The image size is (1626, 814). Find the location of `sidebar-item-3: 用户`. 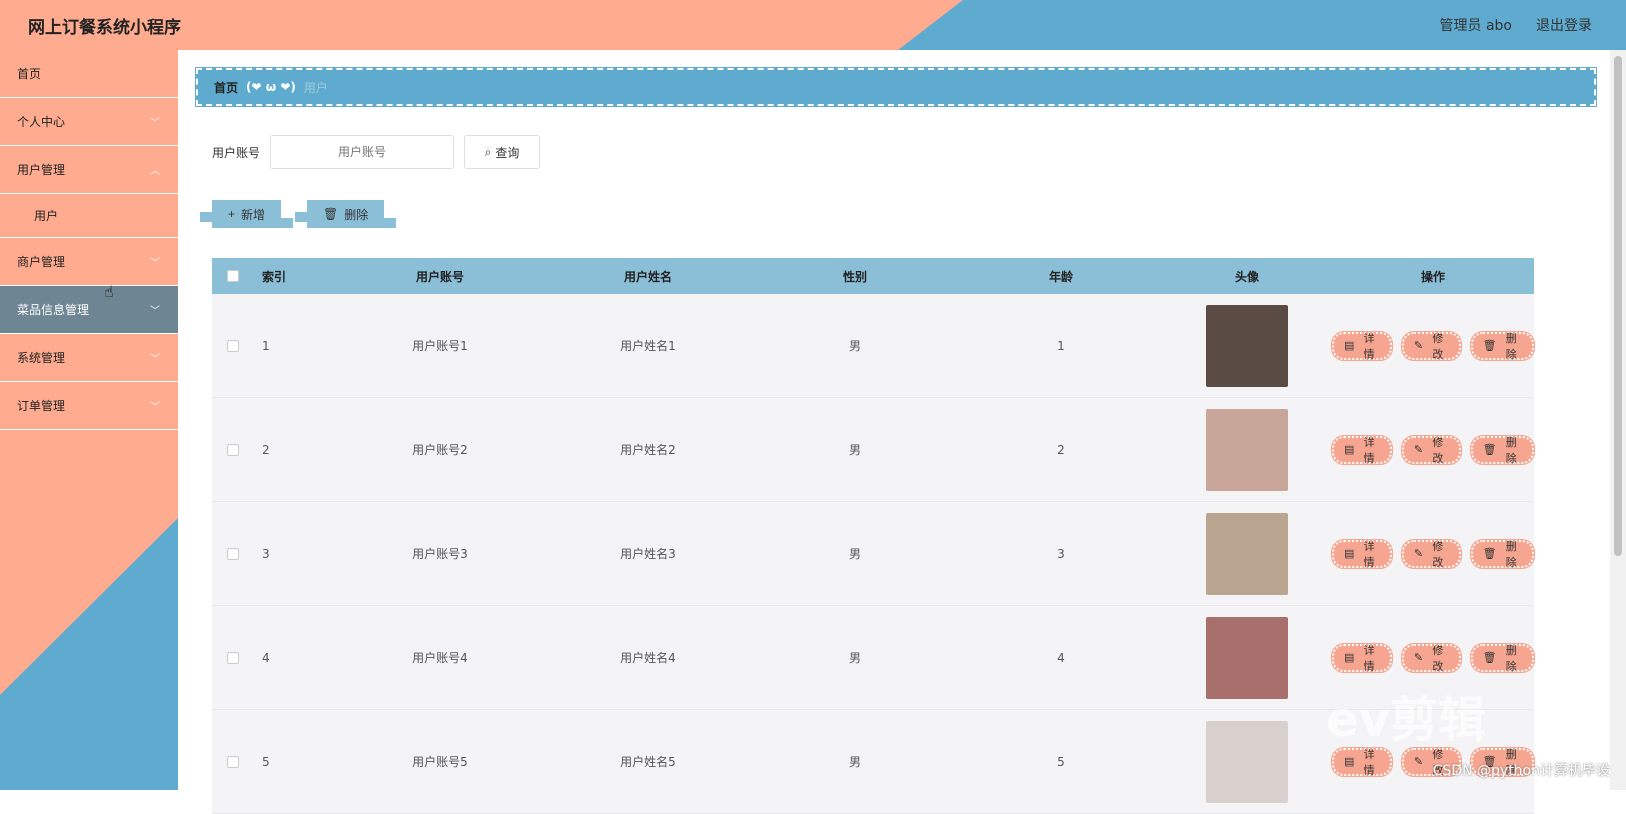

sidebar-item-3: 用户 is located at coordinates (89, 216).